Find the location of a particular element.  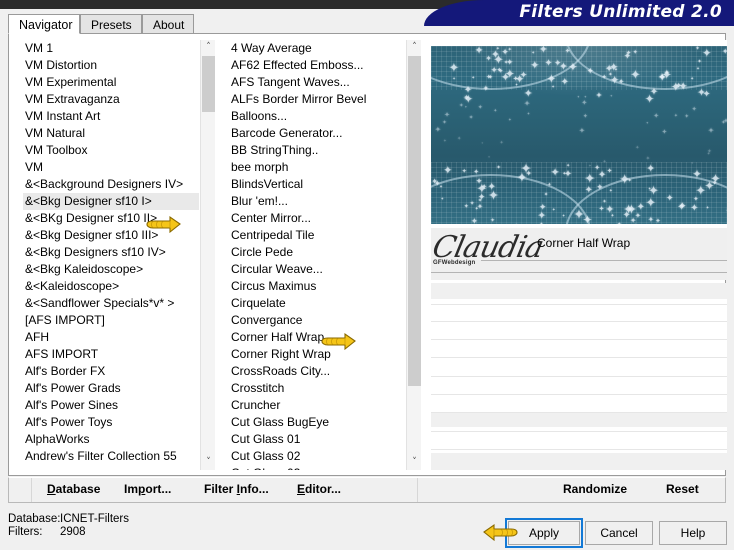

list-item: &<Bkg Kaleidoscope> is located at coordinates (111, 269).